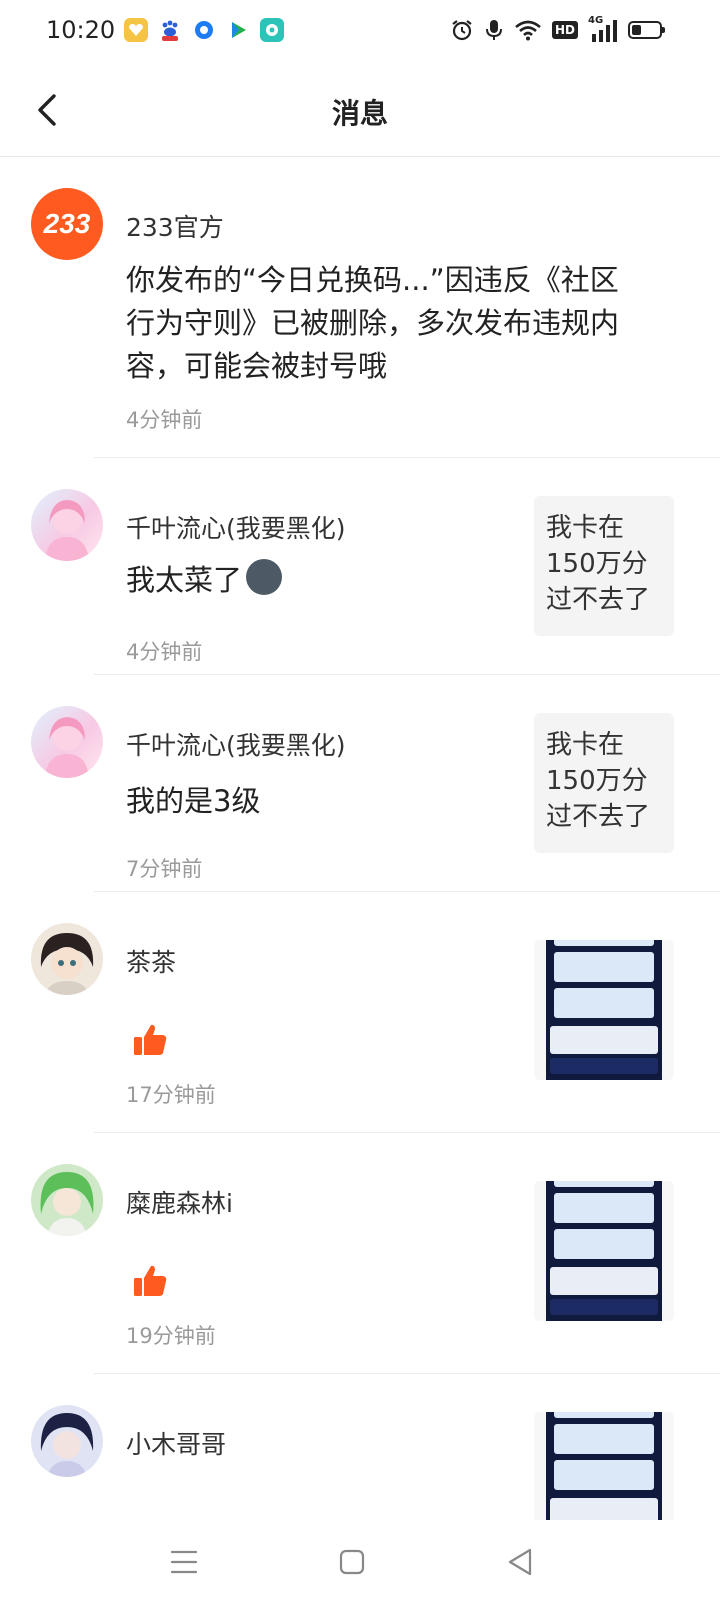  I want to click on menu-icon, so click(184, 1562).